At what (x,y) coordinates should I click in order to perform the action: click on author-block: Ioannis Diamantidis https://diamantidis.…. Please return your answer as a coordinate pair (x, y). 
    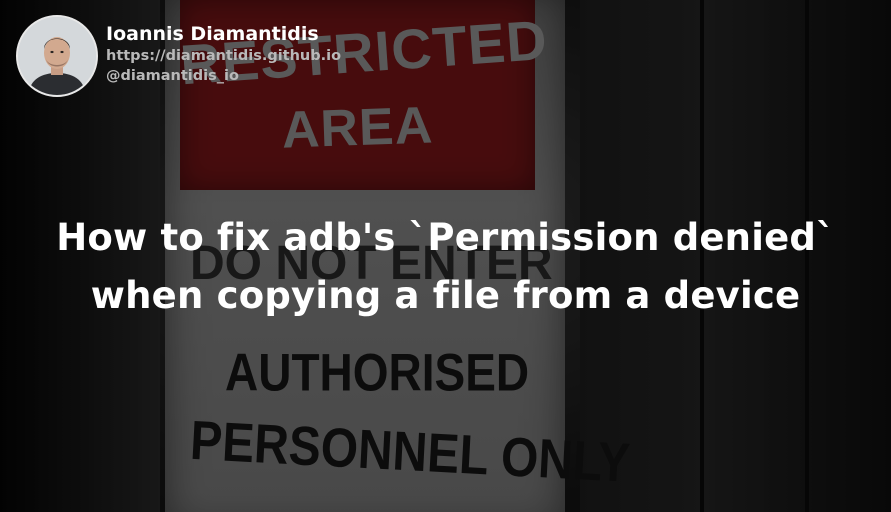
    Looking at the image, I should click on (178, 56).